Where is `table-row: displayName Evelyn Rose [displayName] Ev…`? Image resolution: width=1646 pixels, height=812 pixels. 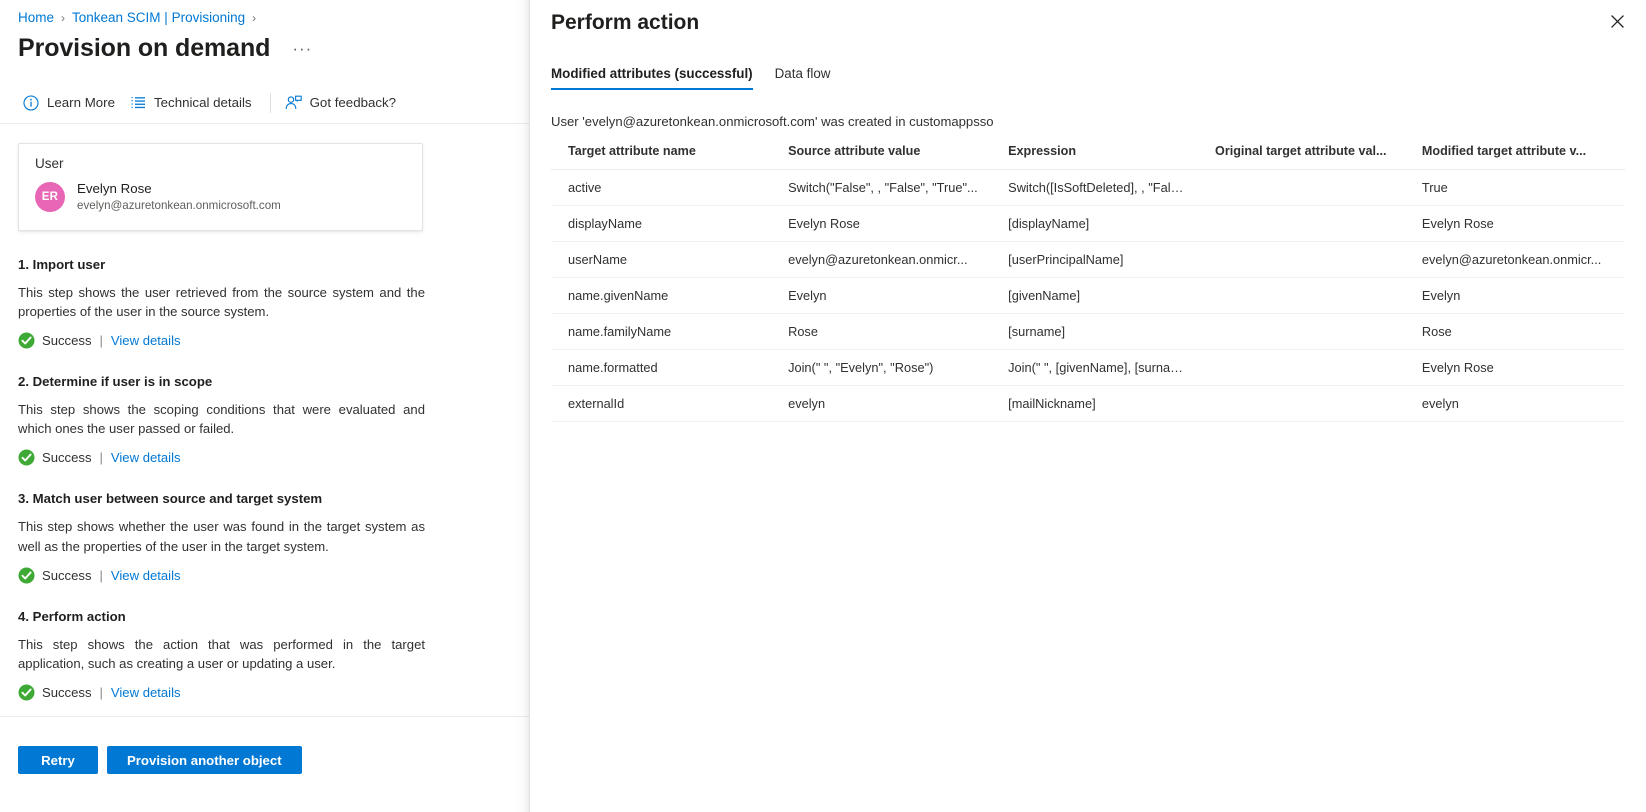 table-row: displayName Evelyn Rose [displayName] Ev… is located at coordinates (1088, 223).